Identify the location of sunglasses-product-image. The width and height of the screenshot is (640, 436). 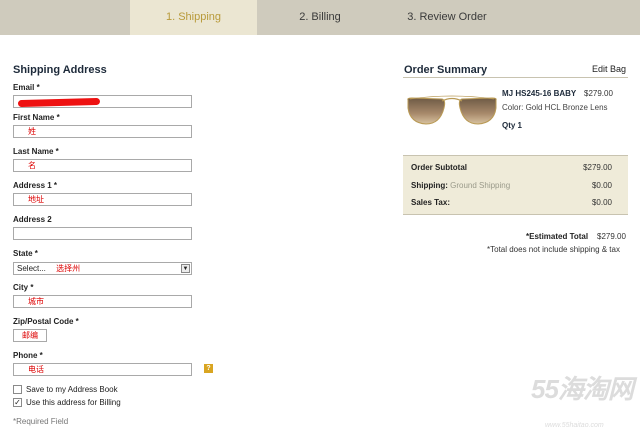
(452, 110).